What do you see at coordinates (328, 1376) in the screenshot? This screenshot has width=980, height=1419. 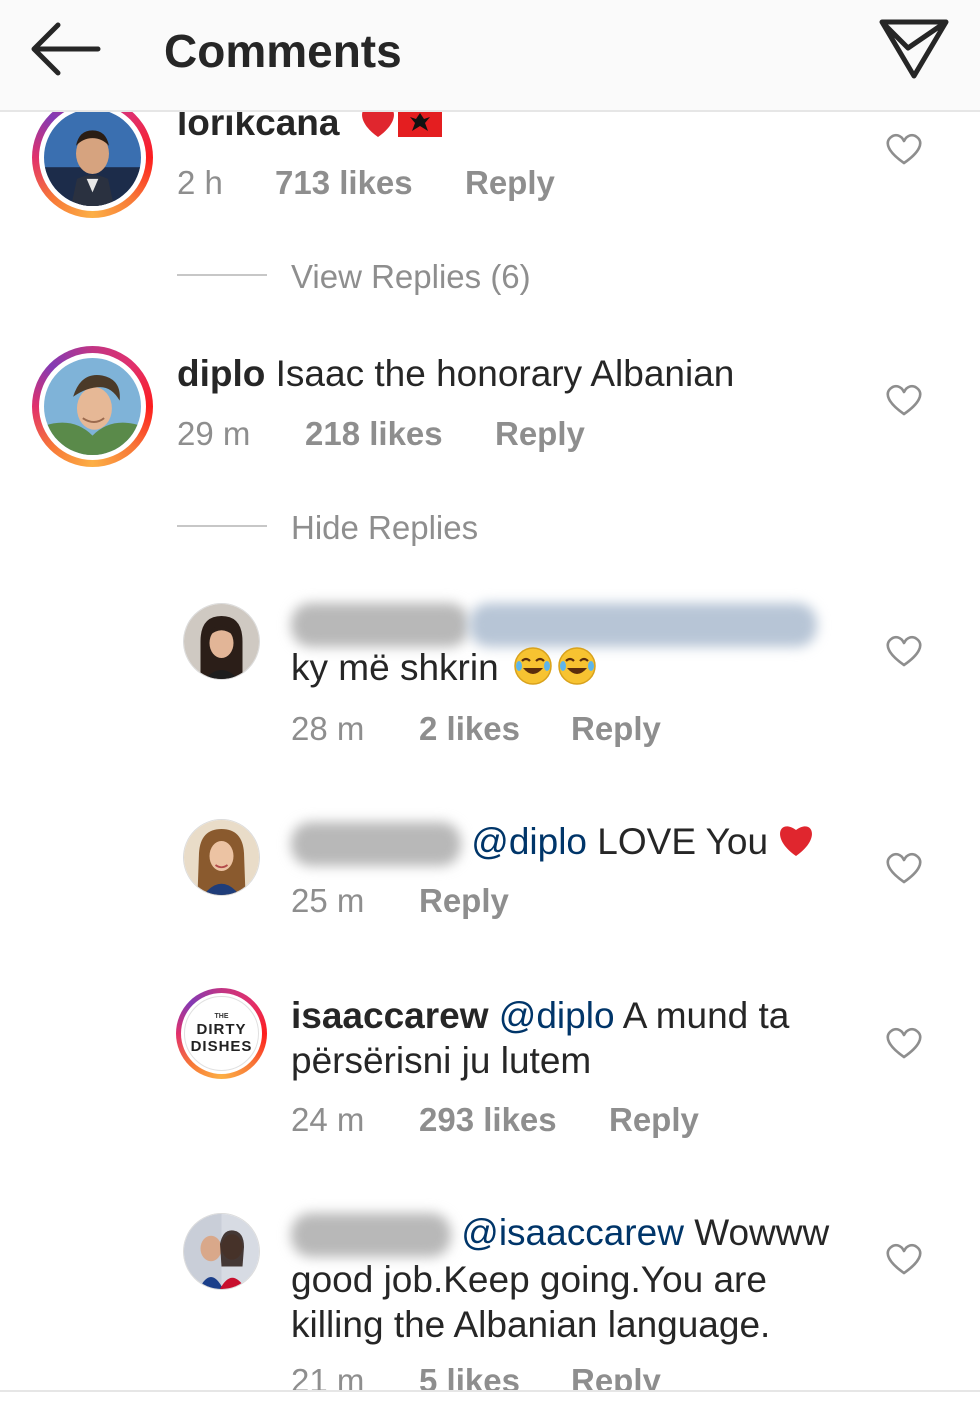 I see `comment-time: 21 m` at bounding box center [328, 1376].